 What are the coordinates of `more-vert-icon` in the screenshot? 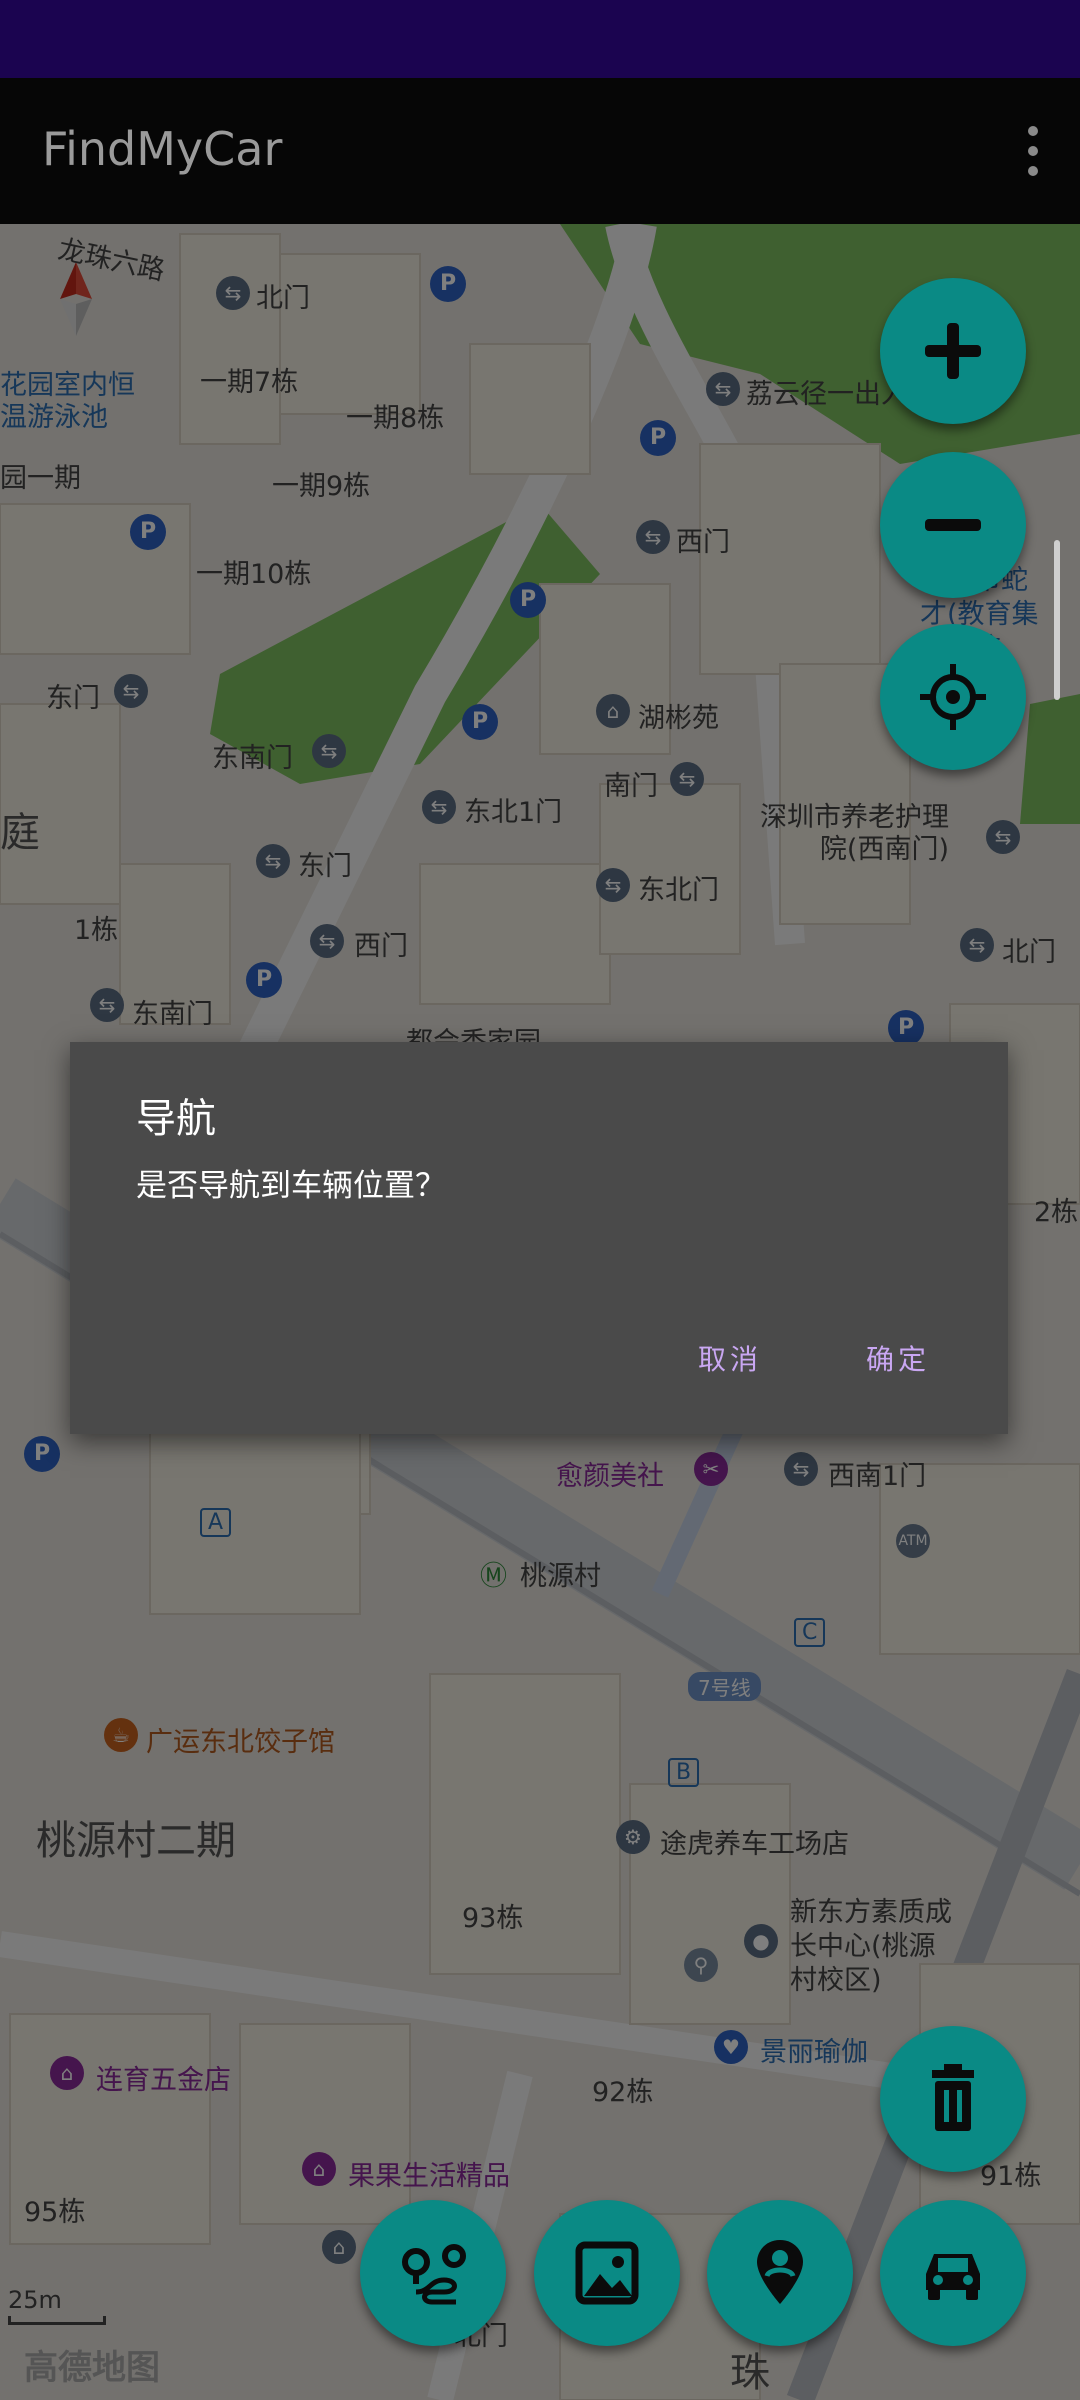 It's located at (1033, 151).